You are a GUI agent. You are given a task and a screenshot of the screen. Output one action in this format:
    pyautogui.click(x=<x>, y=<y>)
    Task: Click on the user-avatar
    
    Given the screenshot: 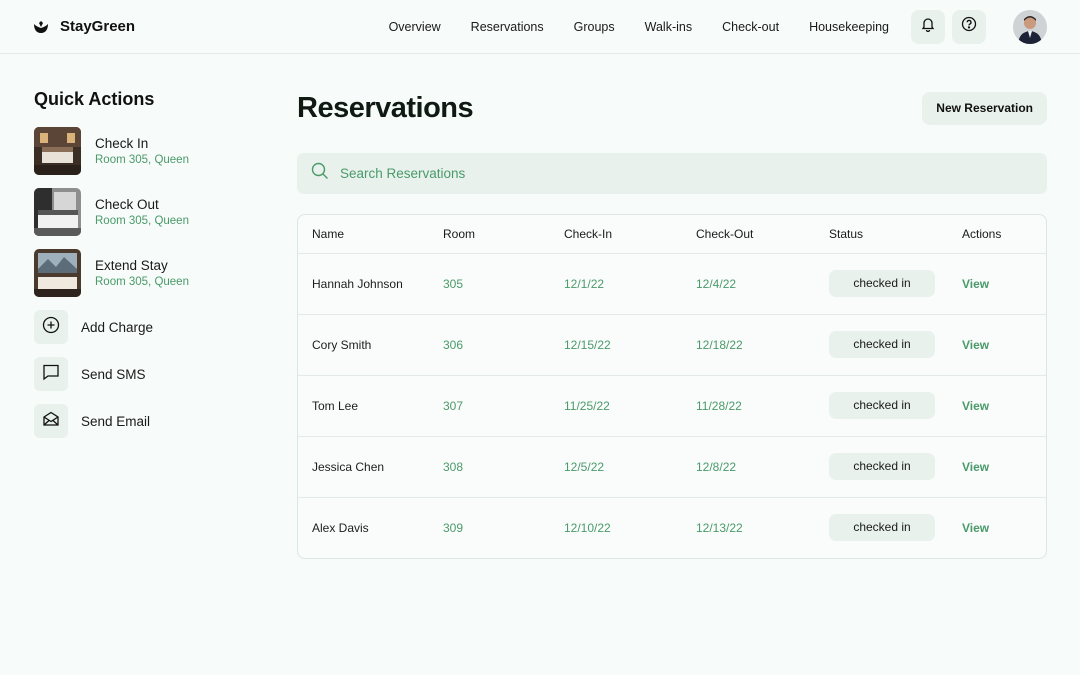 What is the action you would take?
    pyautogui.click(x=1030, y=26)
    